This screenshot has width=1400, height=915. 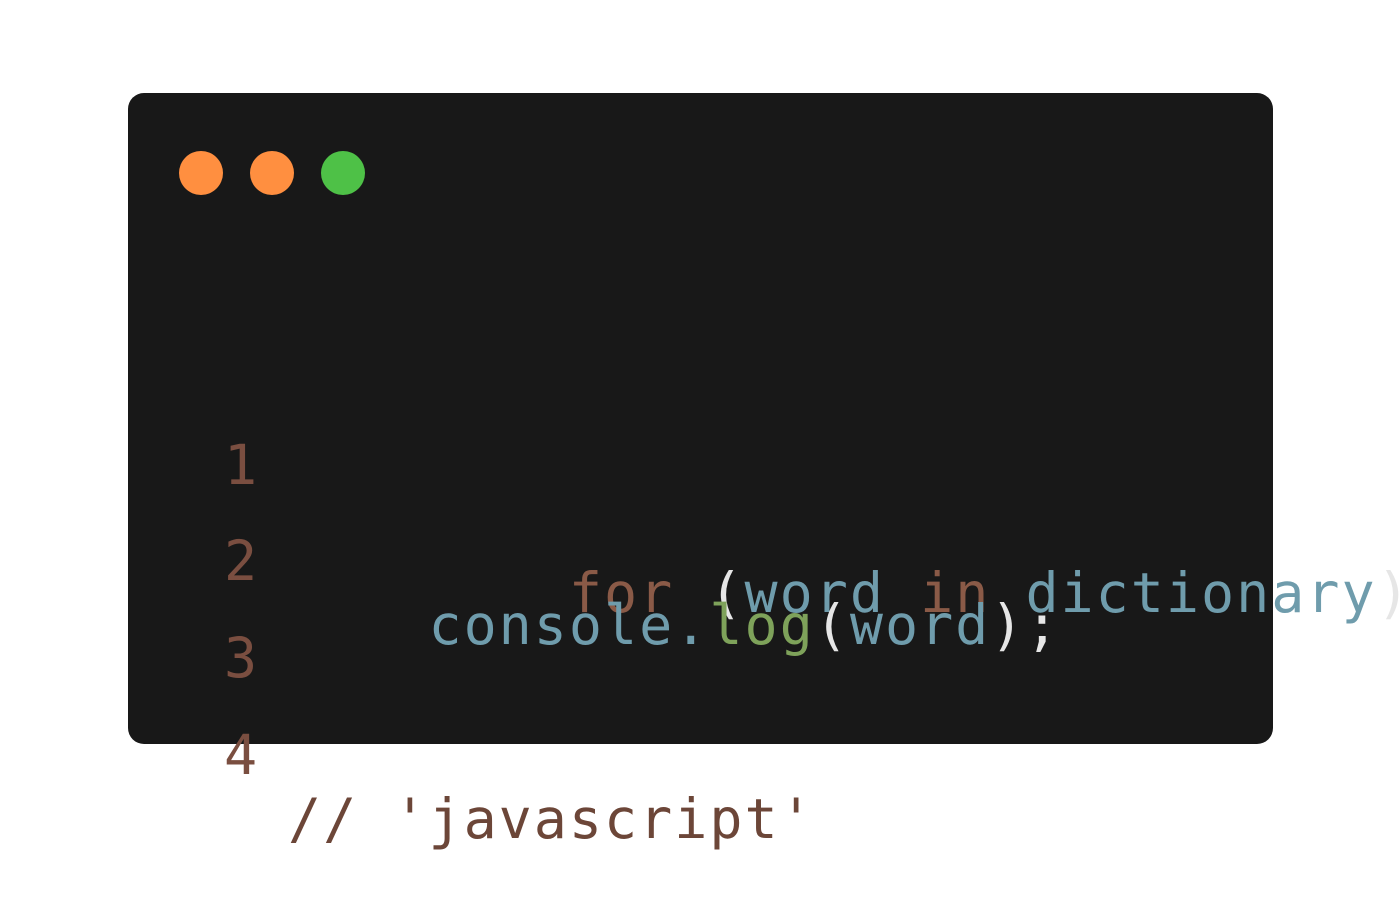 I want to click on comment-token: // 'javascript', so click(x=551, y=819).